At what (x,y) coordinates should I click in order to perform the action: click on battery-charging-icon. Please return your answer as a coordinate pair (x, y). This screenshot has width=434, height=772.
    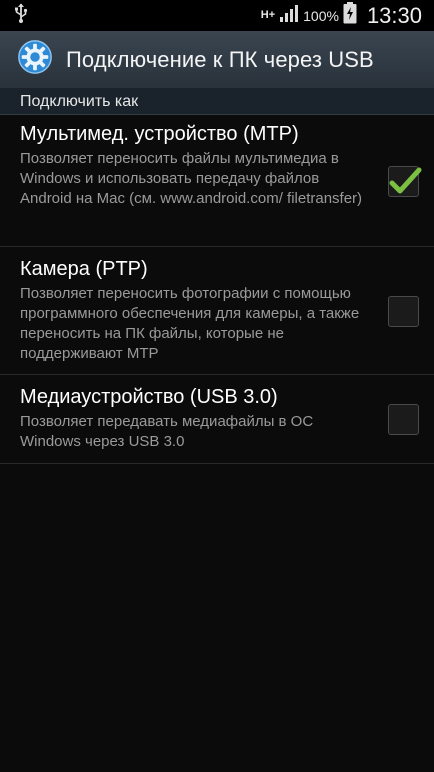
    Looking at the image, I should click on (350, 15).